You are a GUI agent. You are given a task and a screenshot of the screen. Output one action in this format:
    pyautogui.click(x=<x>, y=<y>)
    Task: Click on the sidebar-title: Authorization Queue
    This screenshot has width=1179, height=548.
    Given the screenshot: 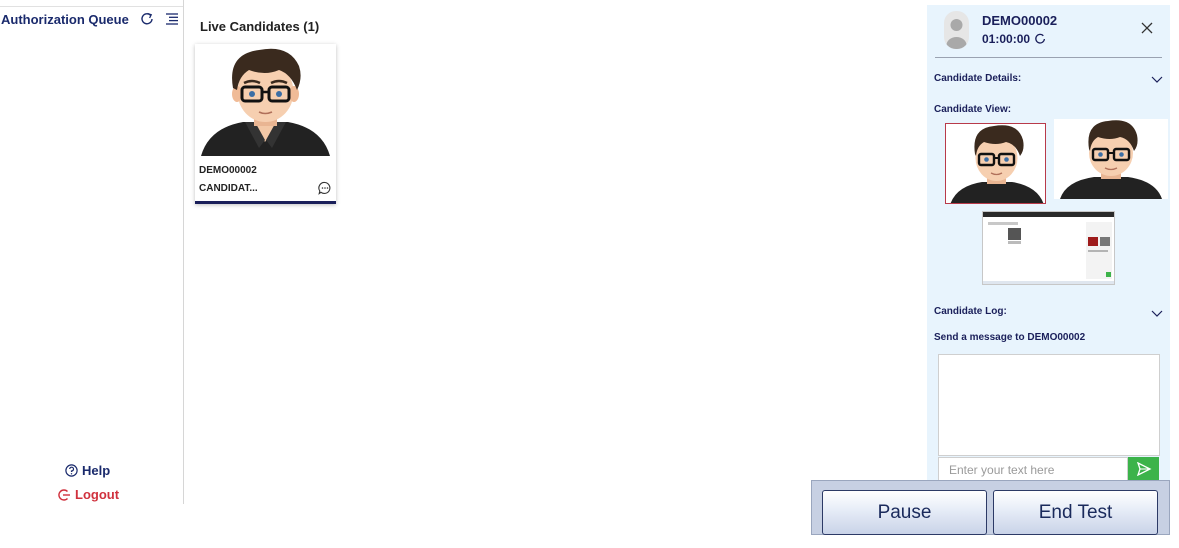 What is the action you would take?
    pyautogui.click(x=65, y=19)
    